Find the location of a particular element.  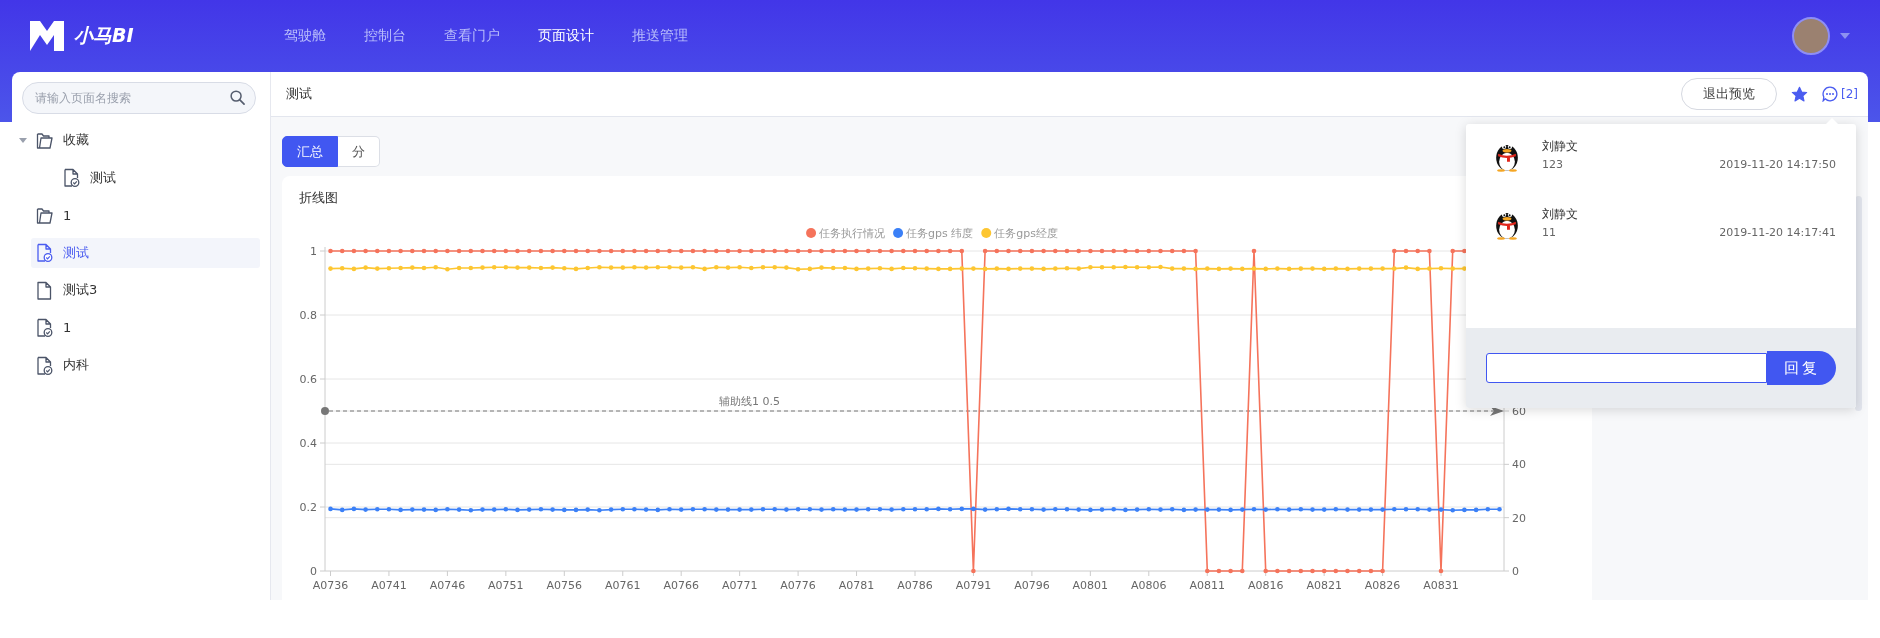

nav-item: 查看门户 is located at coordinates (471, 36).